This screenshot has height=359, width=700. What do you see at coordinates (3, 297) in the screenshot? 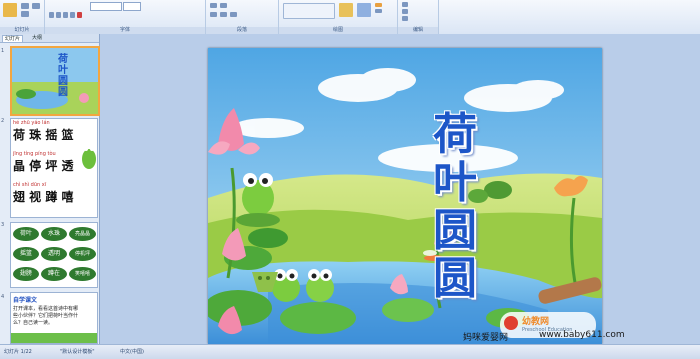
I see `slide-number: 4` at bounding box center [3, 297].